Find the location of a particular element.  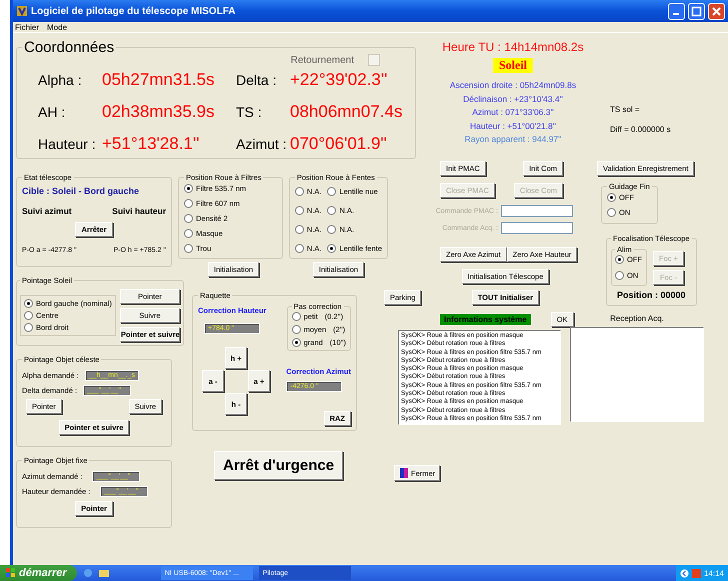

time-readout: Heure TU : 14h14mn08.2s is located at coordinates (513, 47).